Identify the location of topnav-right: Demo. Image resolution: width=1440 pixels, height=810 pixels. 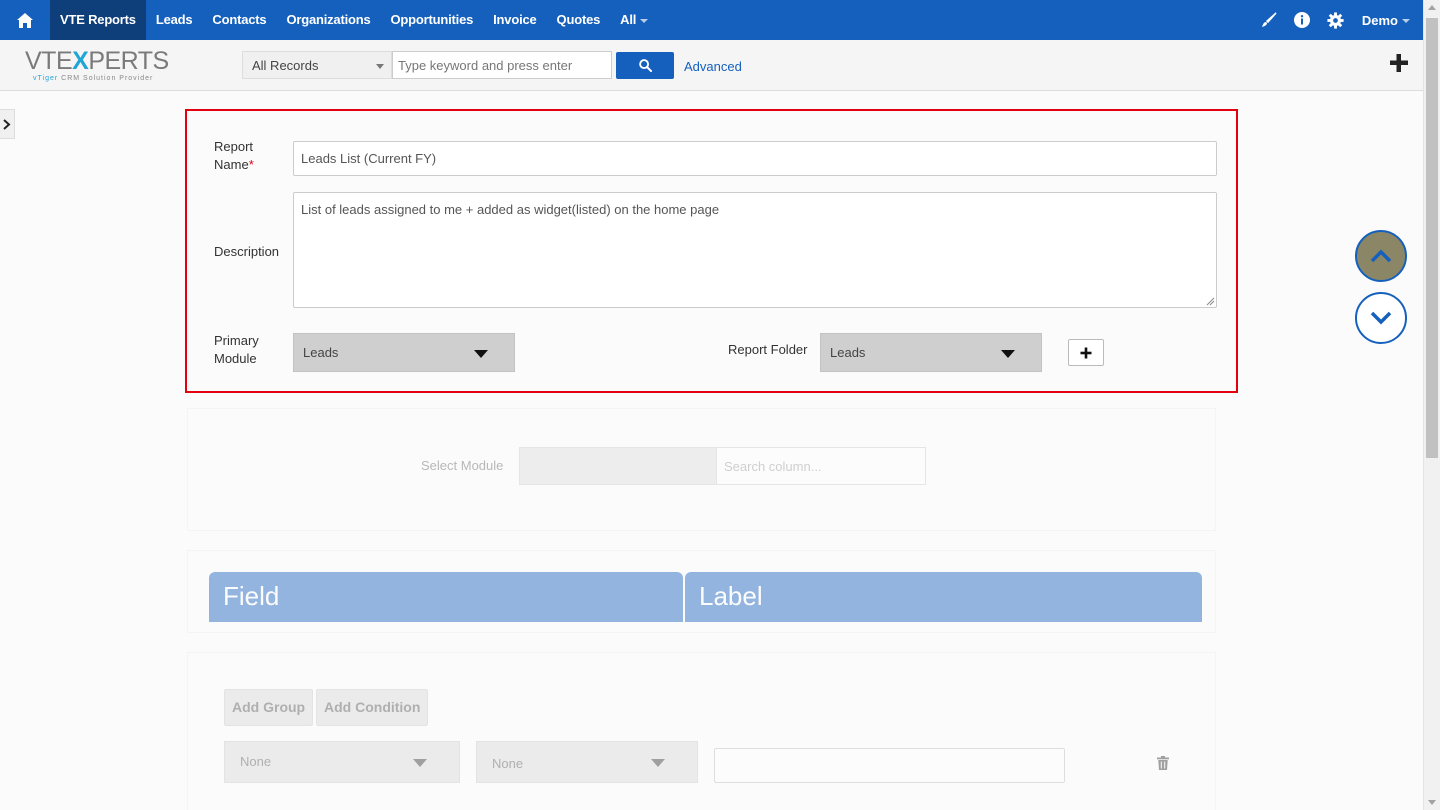
(1346, 20).